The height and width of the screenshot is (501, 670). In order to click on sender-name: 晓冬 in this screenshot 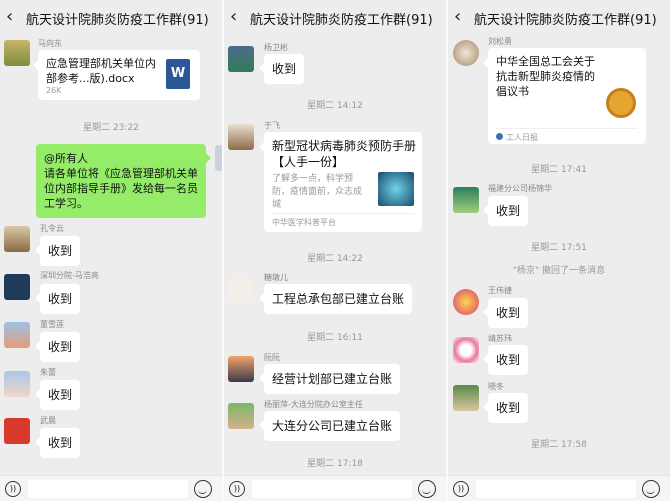, I will do `click(496, 386)`.